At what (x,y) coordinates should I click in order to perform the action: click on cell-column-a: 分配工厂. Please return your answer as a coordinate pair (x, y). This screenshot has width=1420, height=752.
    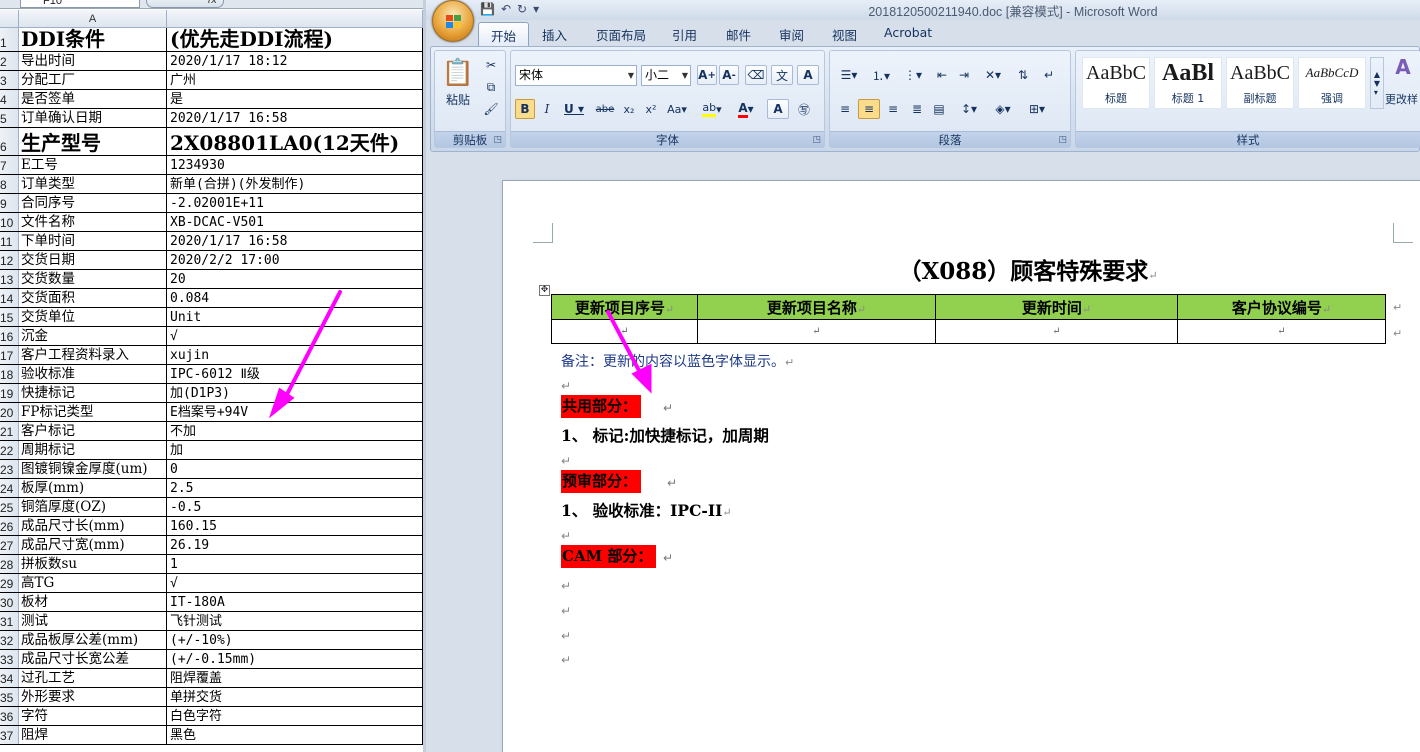
    Looking at the image, I should click on (93, 80).